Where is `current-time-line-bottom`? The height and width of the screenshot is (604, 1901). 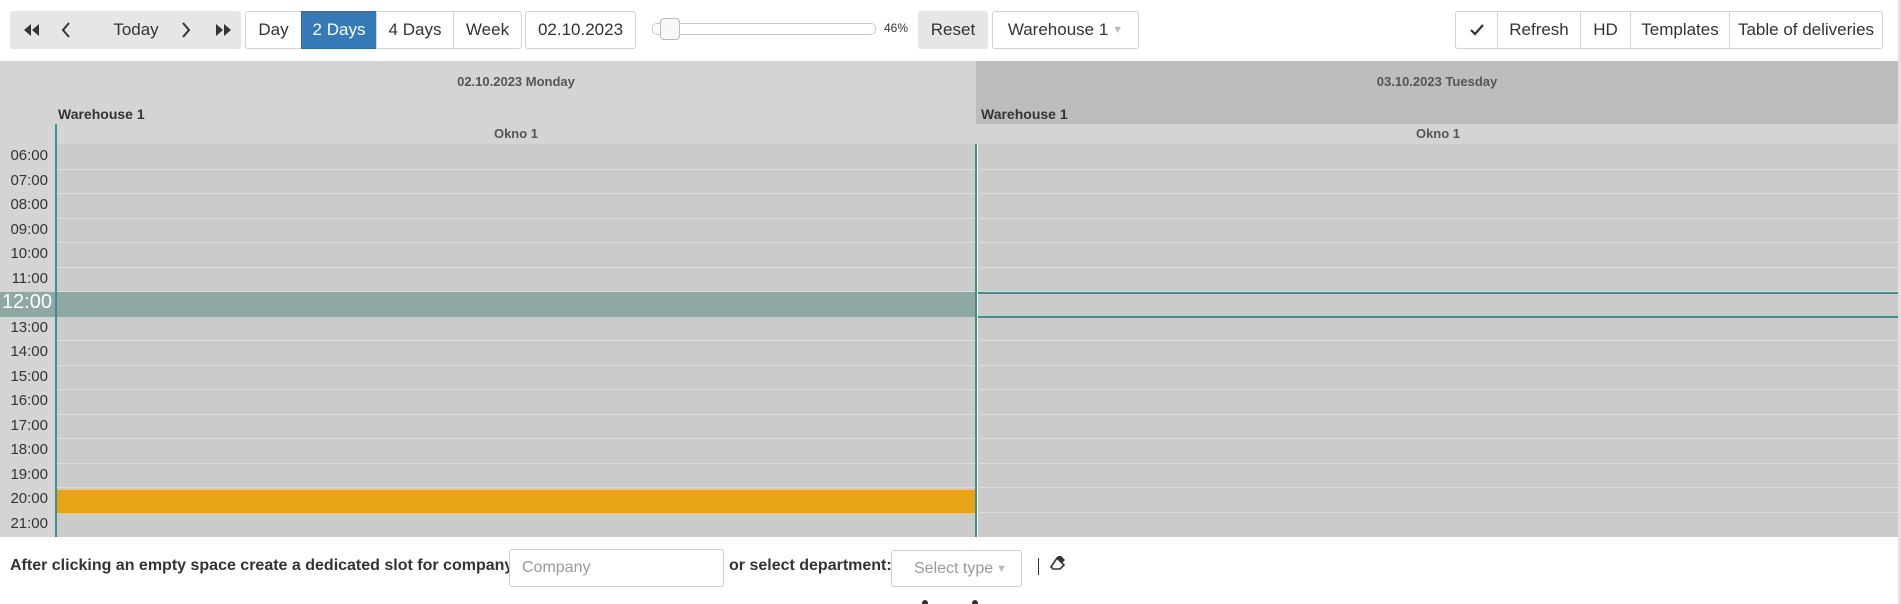
current-time-line-bottom is located at coordinates (1438, 317).